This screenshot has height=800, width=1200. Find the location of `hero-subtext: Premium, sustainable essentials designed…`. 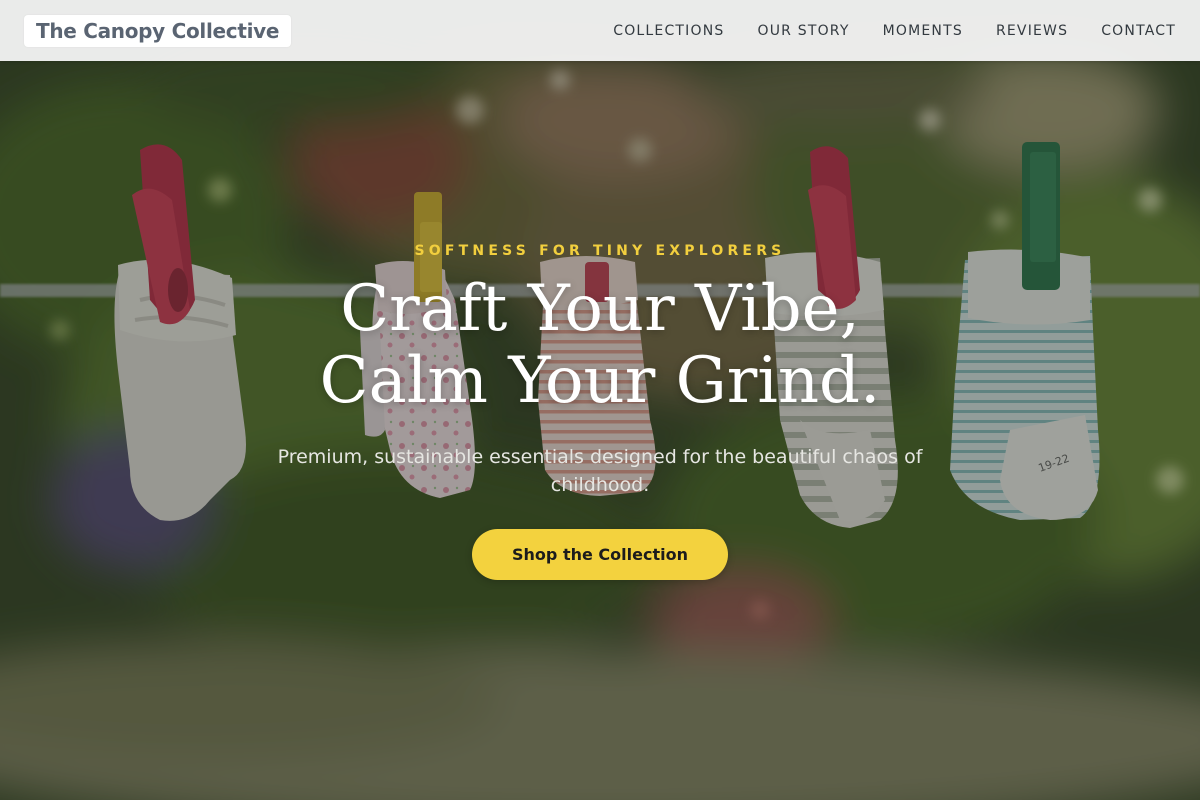

hero-subtext: Premium, sustainable essentials designed… is located at coordinates (600, 471).